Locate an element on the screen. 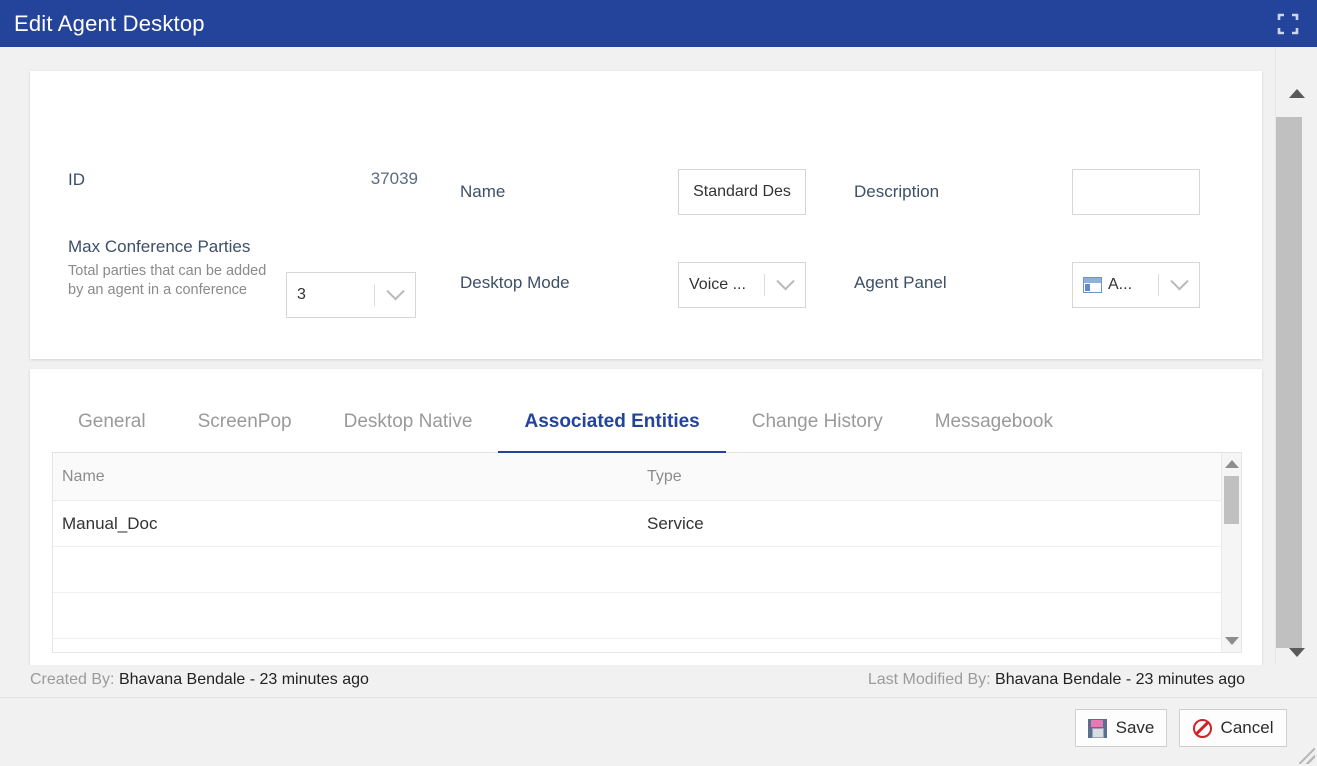 This screenshot has width=1317, height=766. save-button-label: Save is located at coordinates (1135, 727).